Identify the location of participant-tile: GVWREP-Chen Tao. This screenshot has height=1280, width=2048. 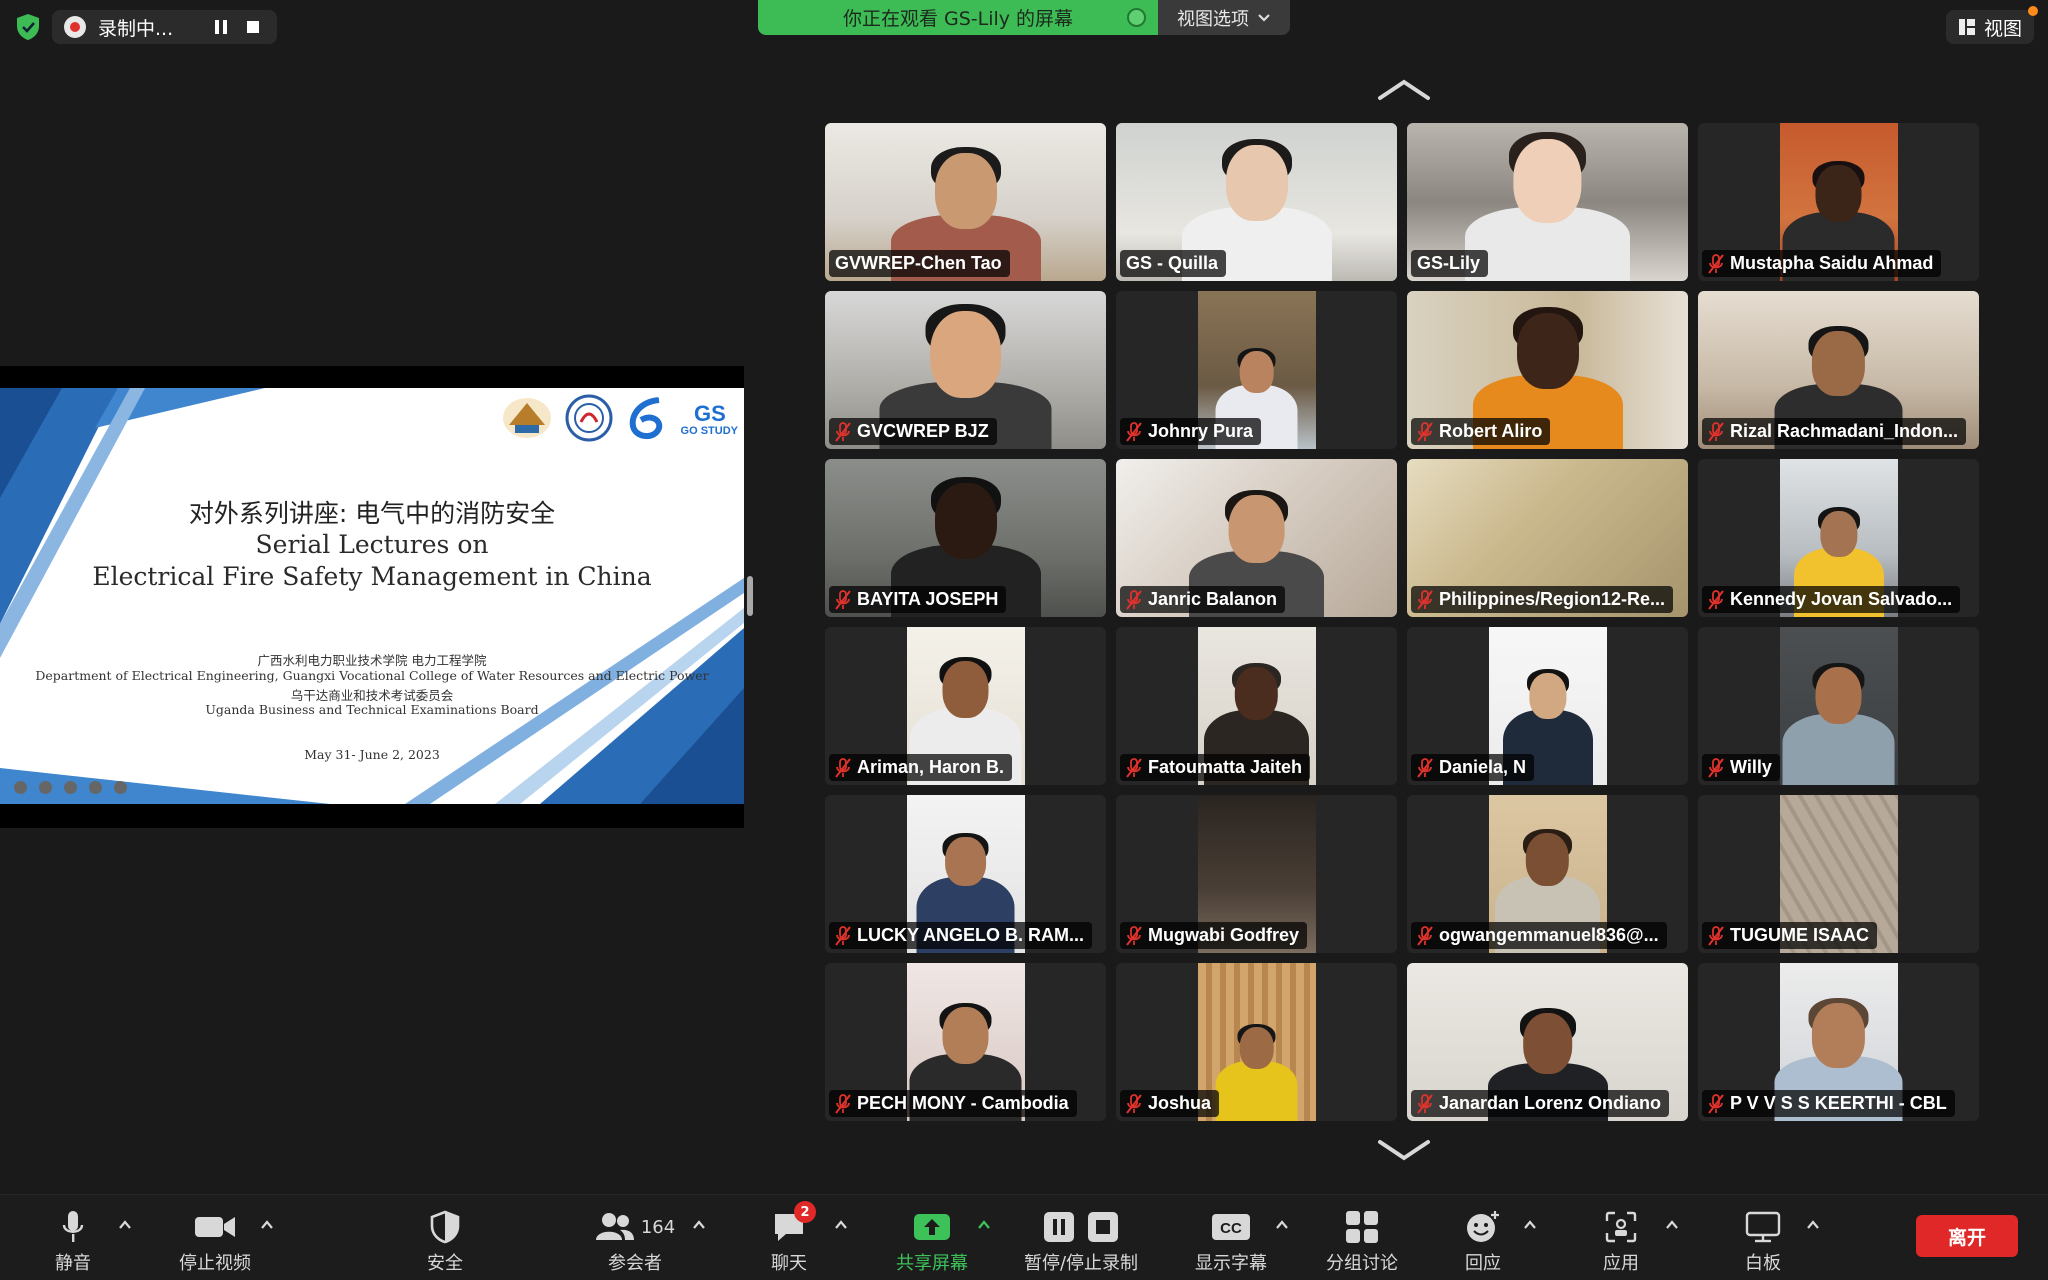
(965, 202).